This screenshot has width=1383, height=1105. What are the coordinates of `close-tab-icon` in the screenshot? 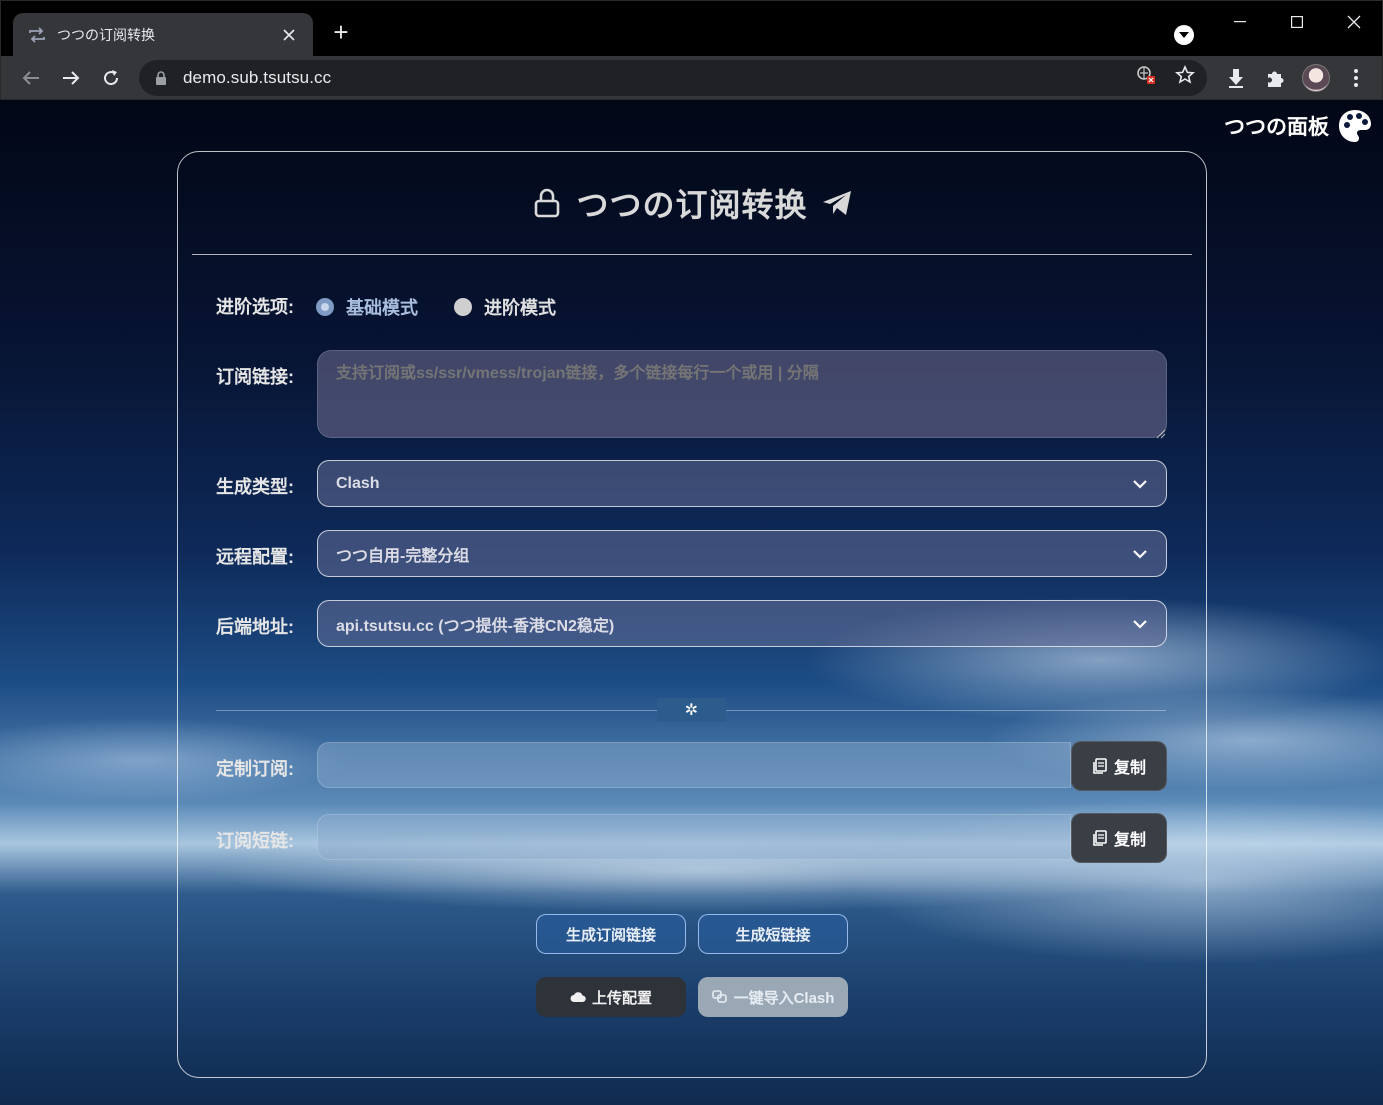 It's located at (289, 35).